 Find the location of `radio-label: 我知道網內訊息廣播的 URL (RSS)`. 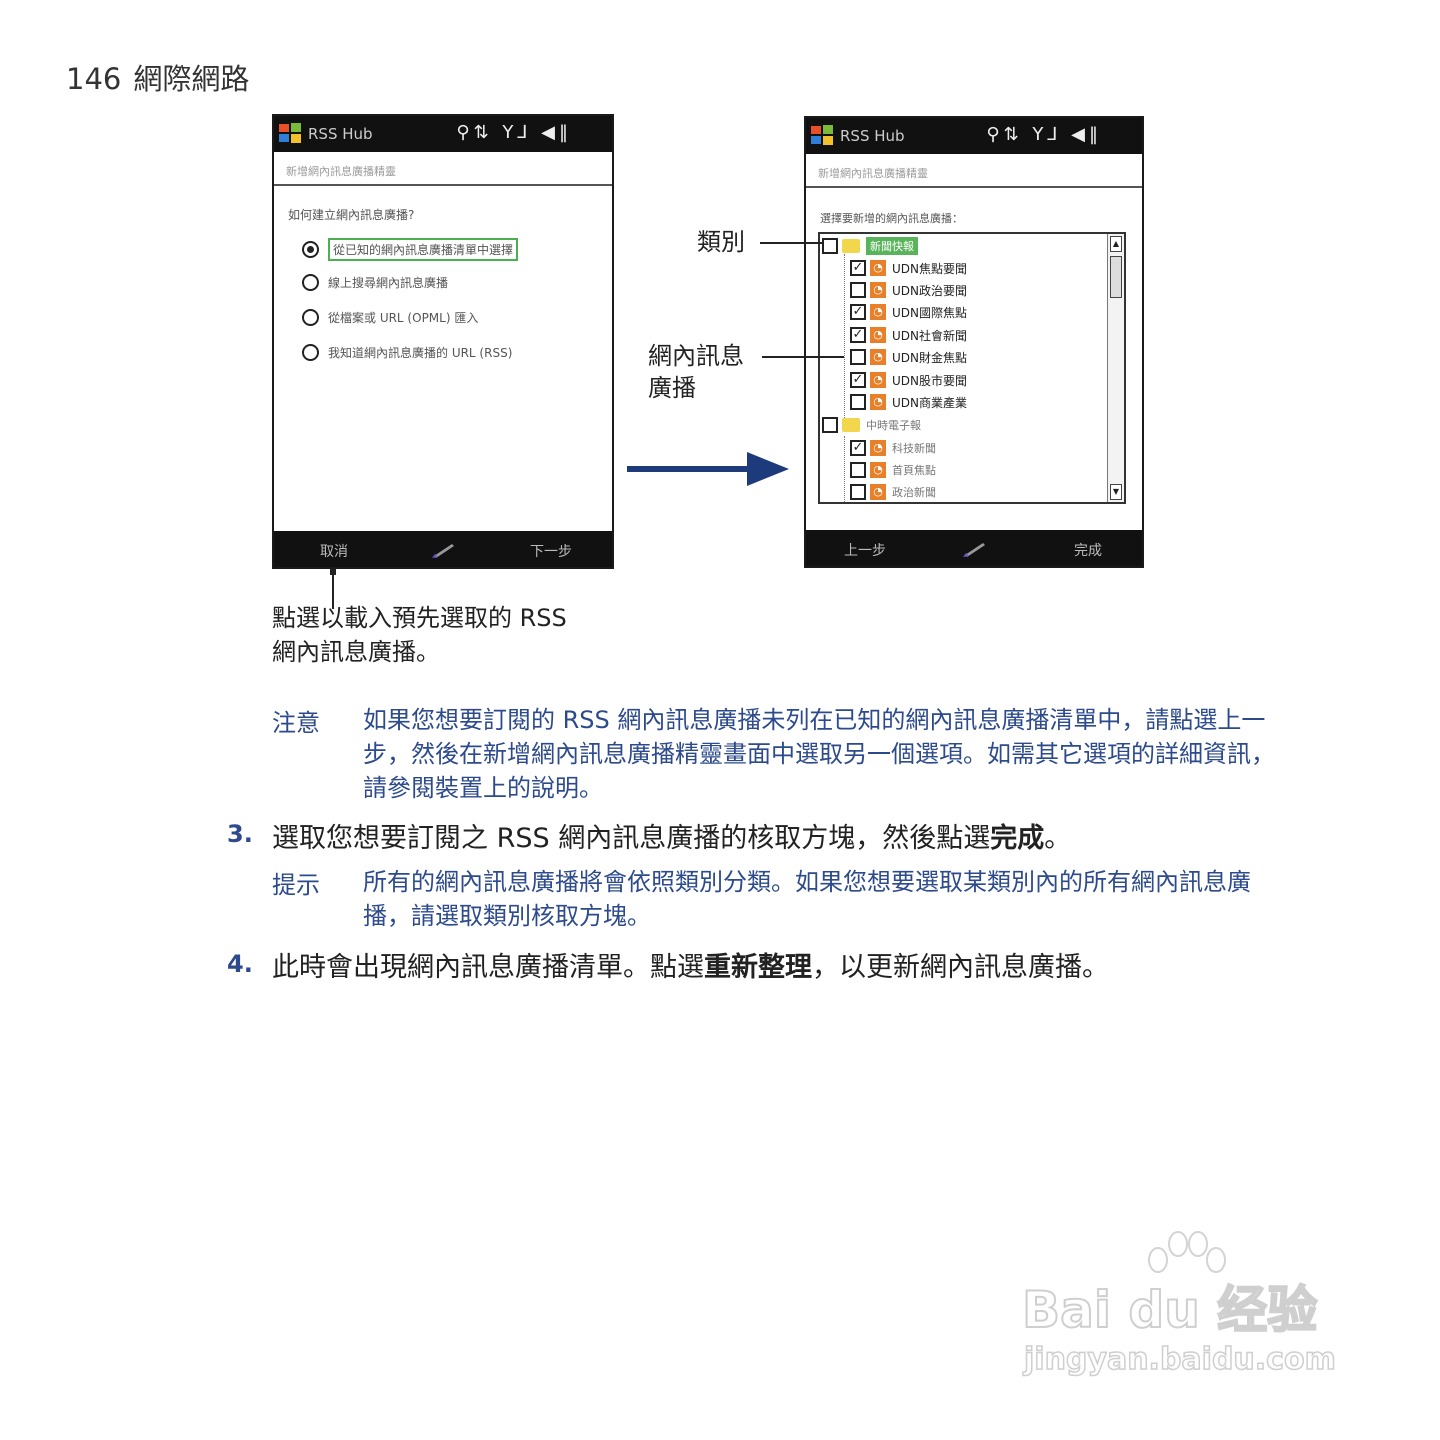

radio-label: 我知道網內訊息廣播的 URL (RSS) is located at coordinates (420, 353).